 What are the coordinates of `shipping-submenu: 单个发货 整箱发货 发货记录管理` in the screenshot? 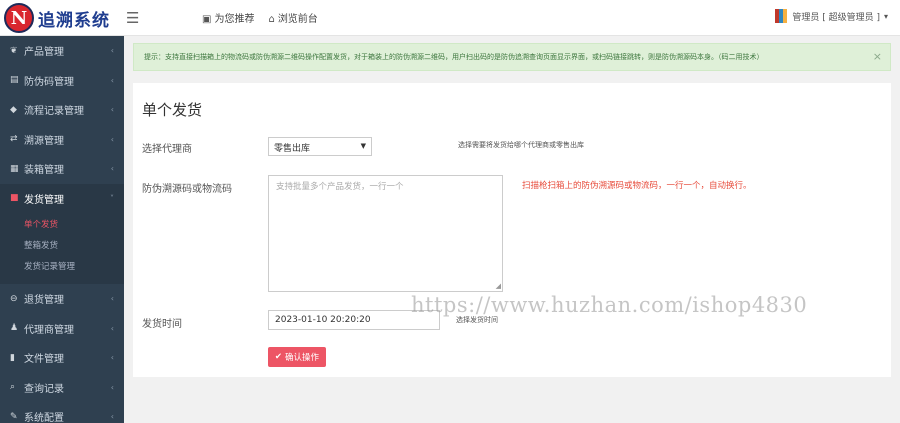 It's located at (62, 248).